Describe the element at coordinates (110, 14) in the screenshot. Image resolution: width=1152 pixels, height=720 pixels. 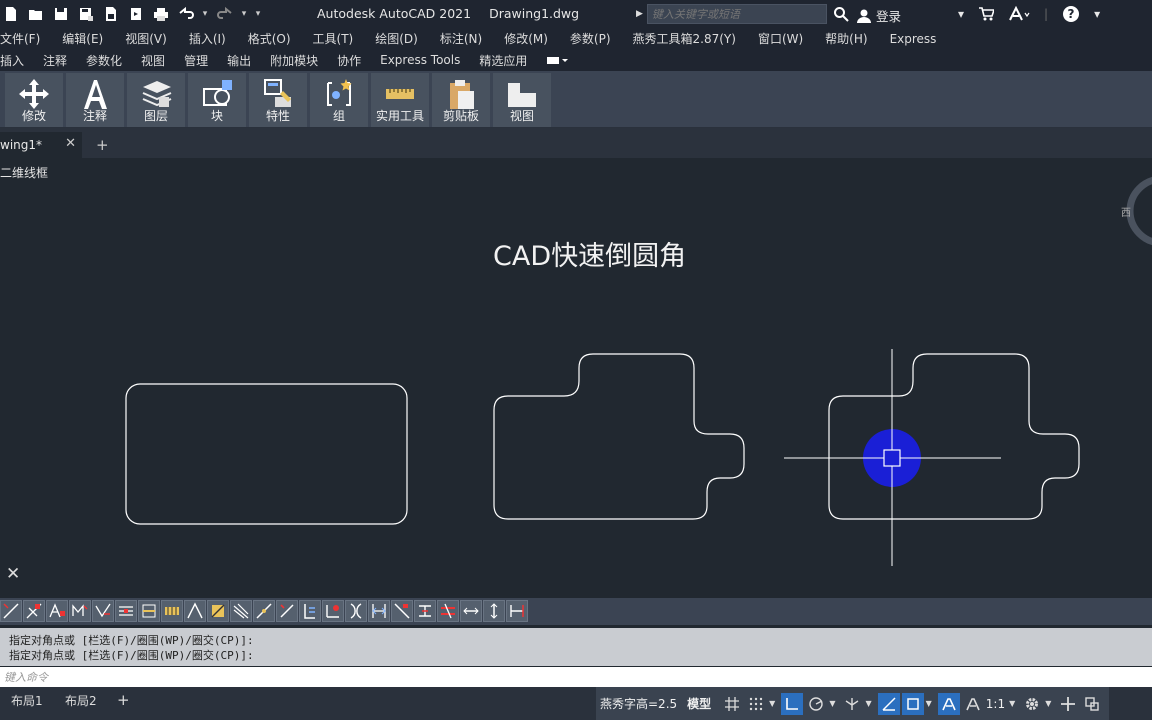
I see `plot-icon` at that location.